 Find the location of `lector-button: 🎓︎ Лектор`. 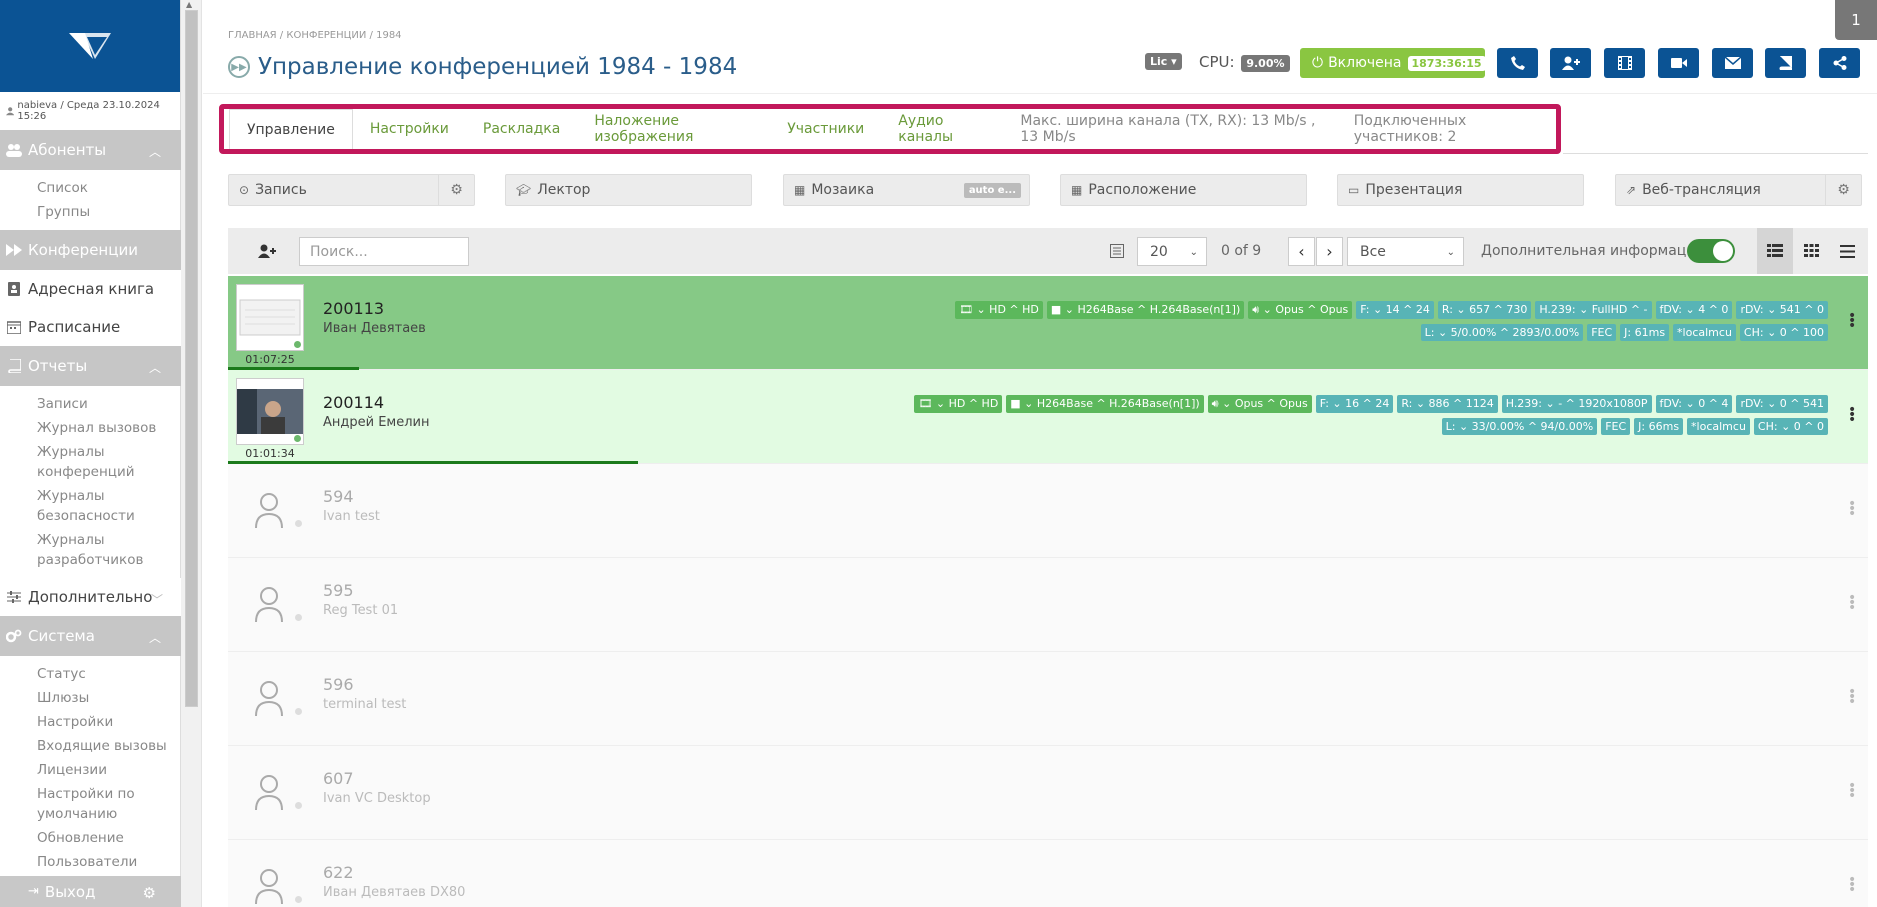

lector-button: 🎓︎ Лектор is located at coordinates (628, 190).